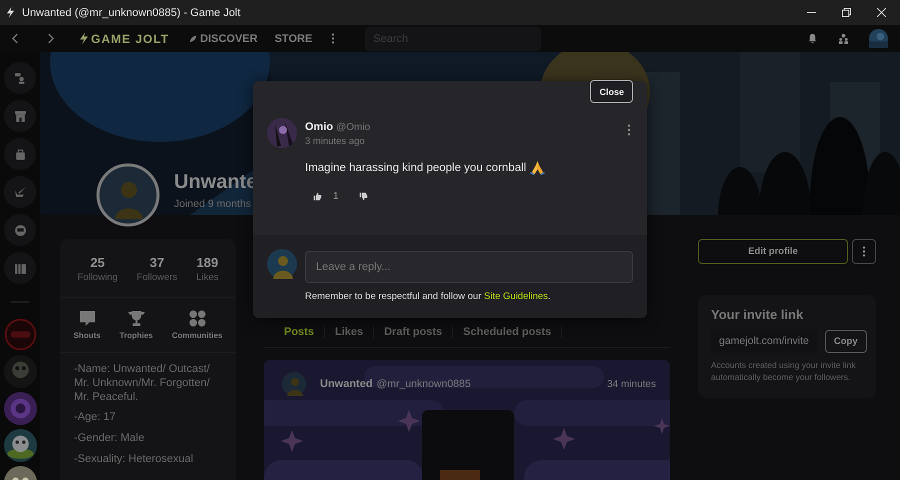 The height and width of the screenshot is (480, 900). I want to click on close-icon, so click(881, 12).